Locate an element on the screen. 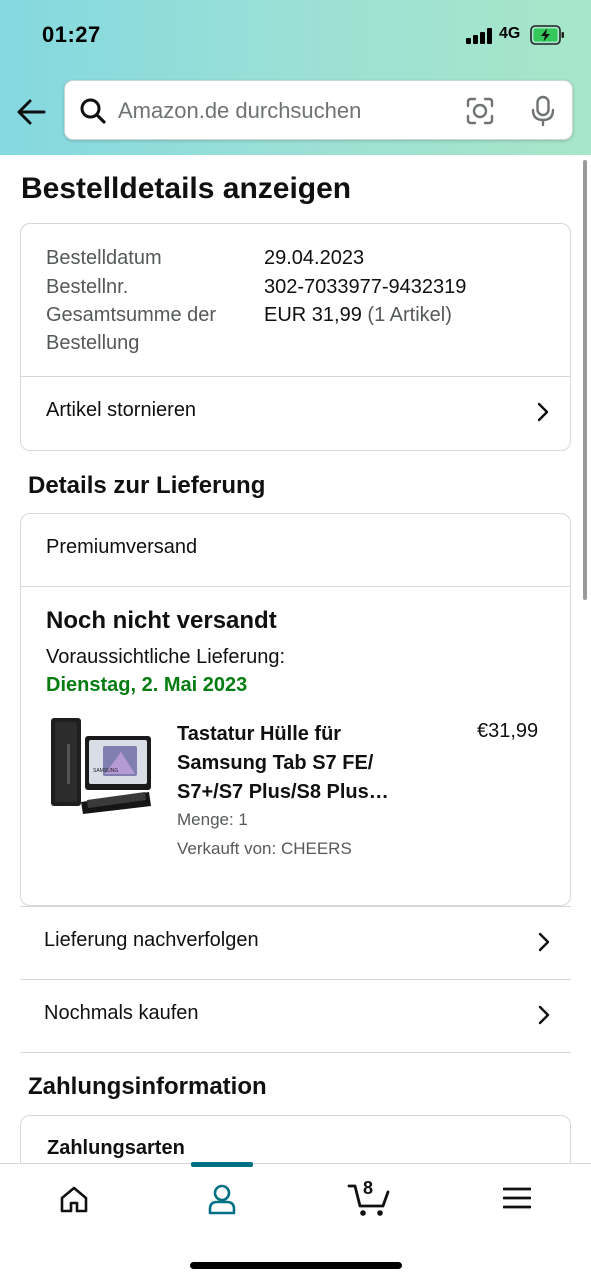  buy-again-label: Nochmals kaufen is located at coordinates (121, 1013).